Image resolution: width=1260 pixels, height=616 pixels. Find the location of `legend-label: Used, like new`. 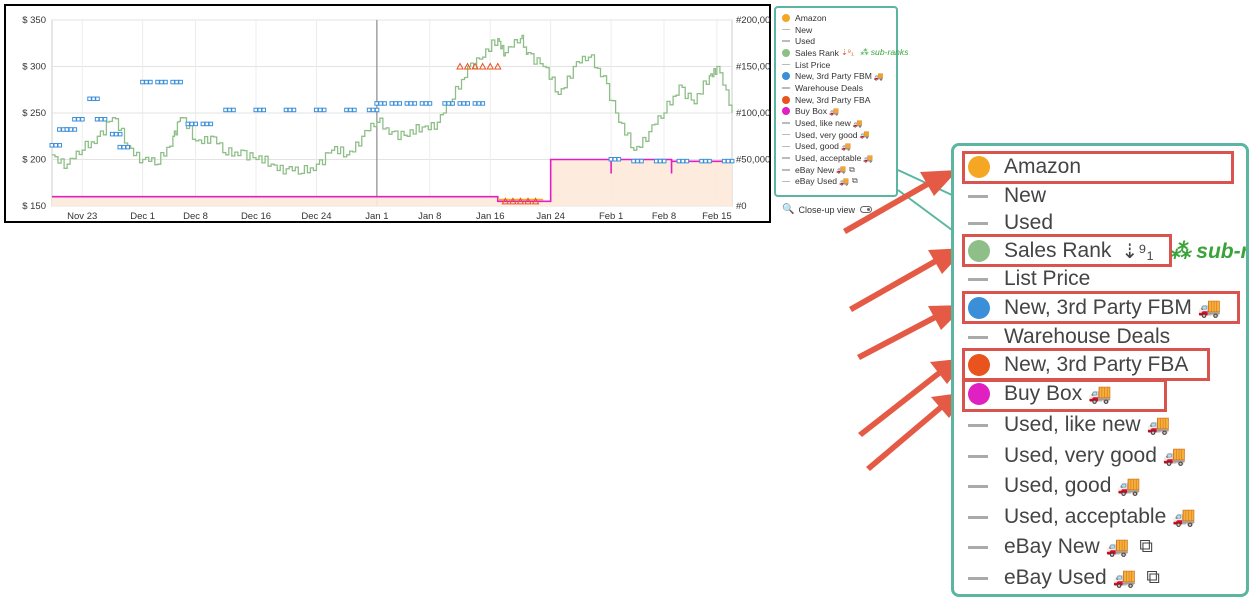

legend-label: Used, like new is located at coordinates (1072, 424).